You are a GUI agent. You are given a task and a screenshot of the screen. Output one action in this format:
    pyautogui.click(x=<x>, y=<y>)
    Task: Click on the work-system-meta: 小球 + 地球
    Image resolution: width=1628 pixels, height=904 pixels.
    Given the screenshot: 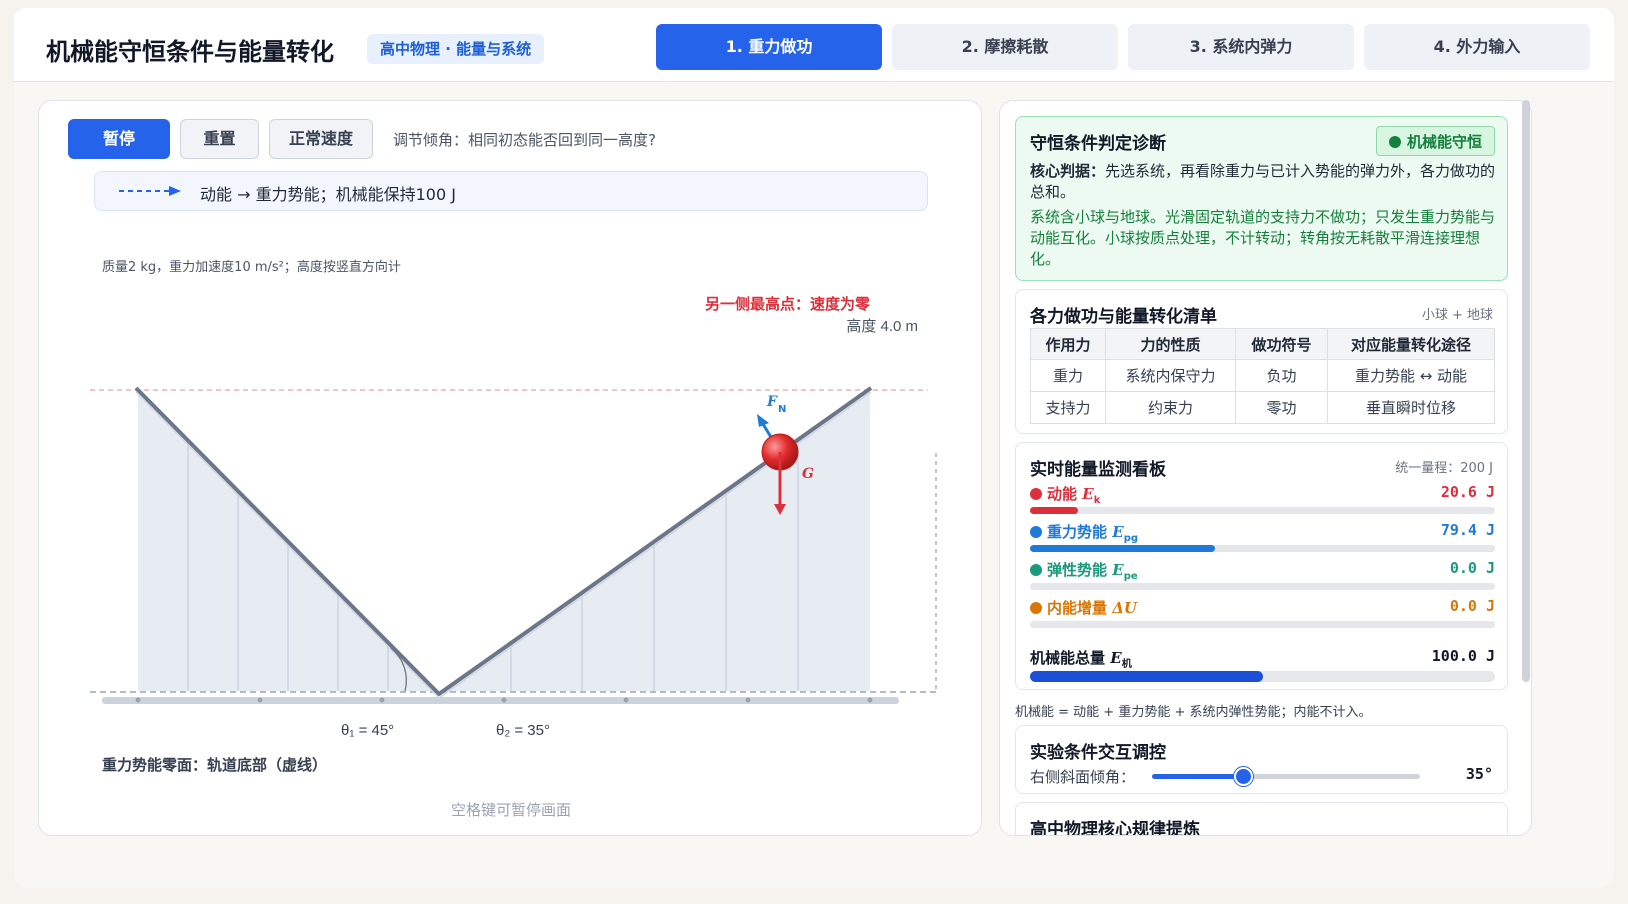 What is the action you would take?
    pyautogui.click(x=1457, y=315)
    